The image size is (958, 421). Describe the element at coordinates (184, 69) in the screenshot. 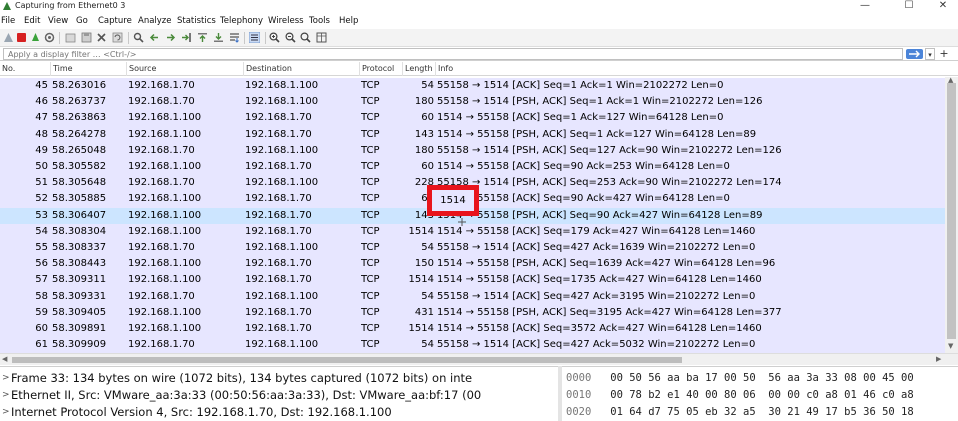

I see `column-header-source: Source` at that location.